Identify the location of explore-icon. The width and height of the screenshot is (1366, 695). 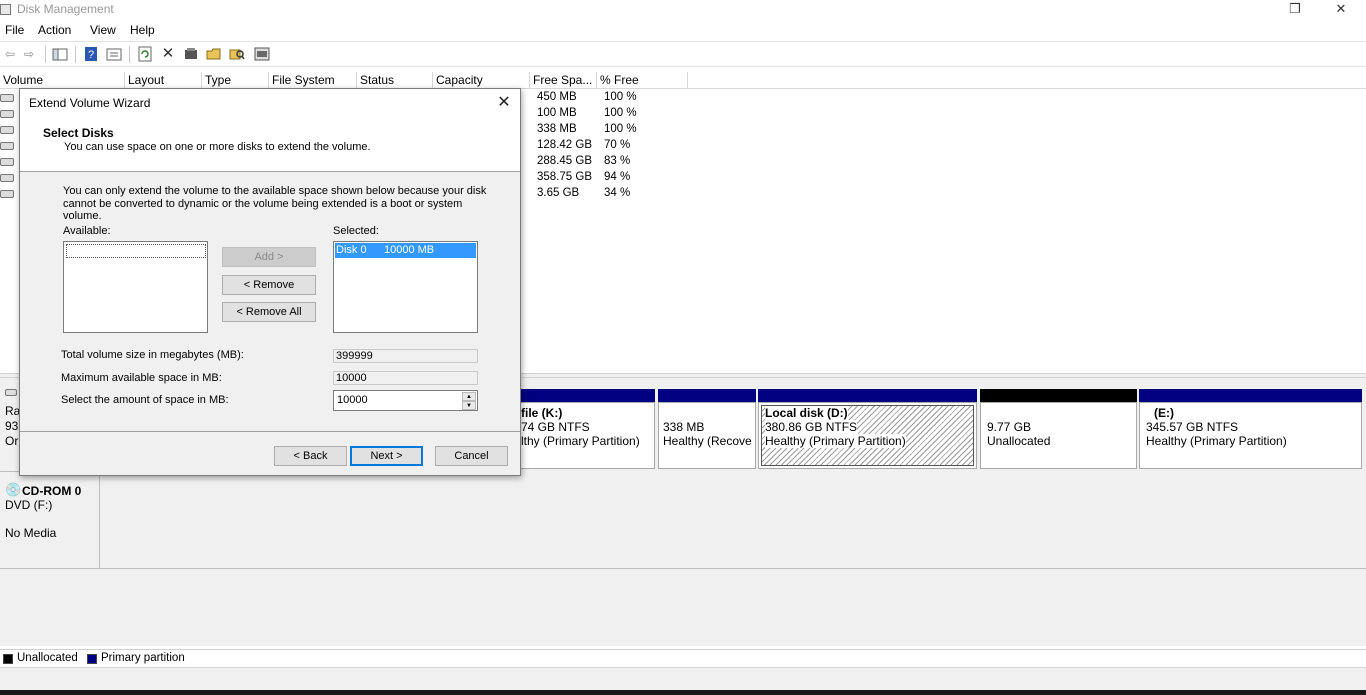
(237, 54).